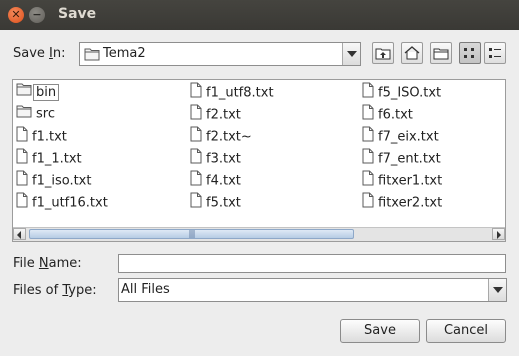 This screenshot has height=356, width=519. Describe the element at coordinates (47, 263) in the screenshot. I see `file-name-label: File Name:` at that location.